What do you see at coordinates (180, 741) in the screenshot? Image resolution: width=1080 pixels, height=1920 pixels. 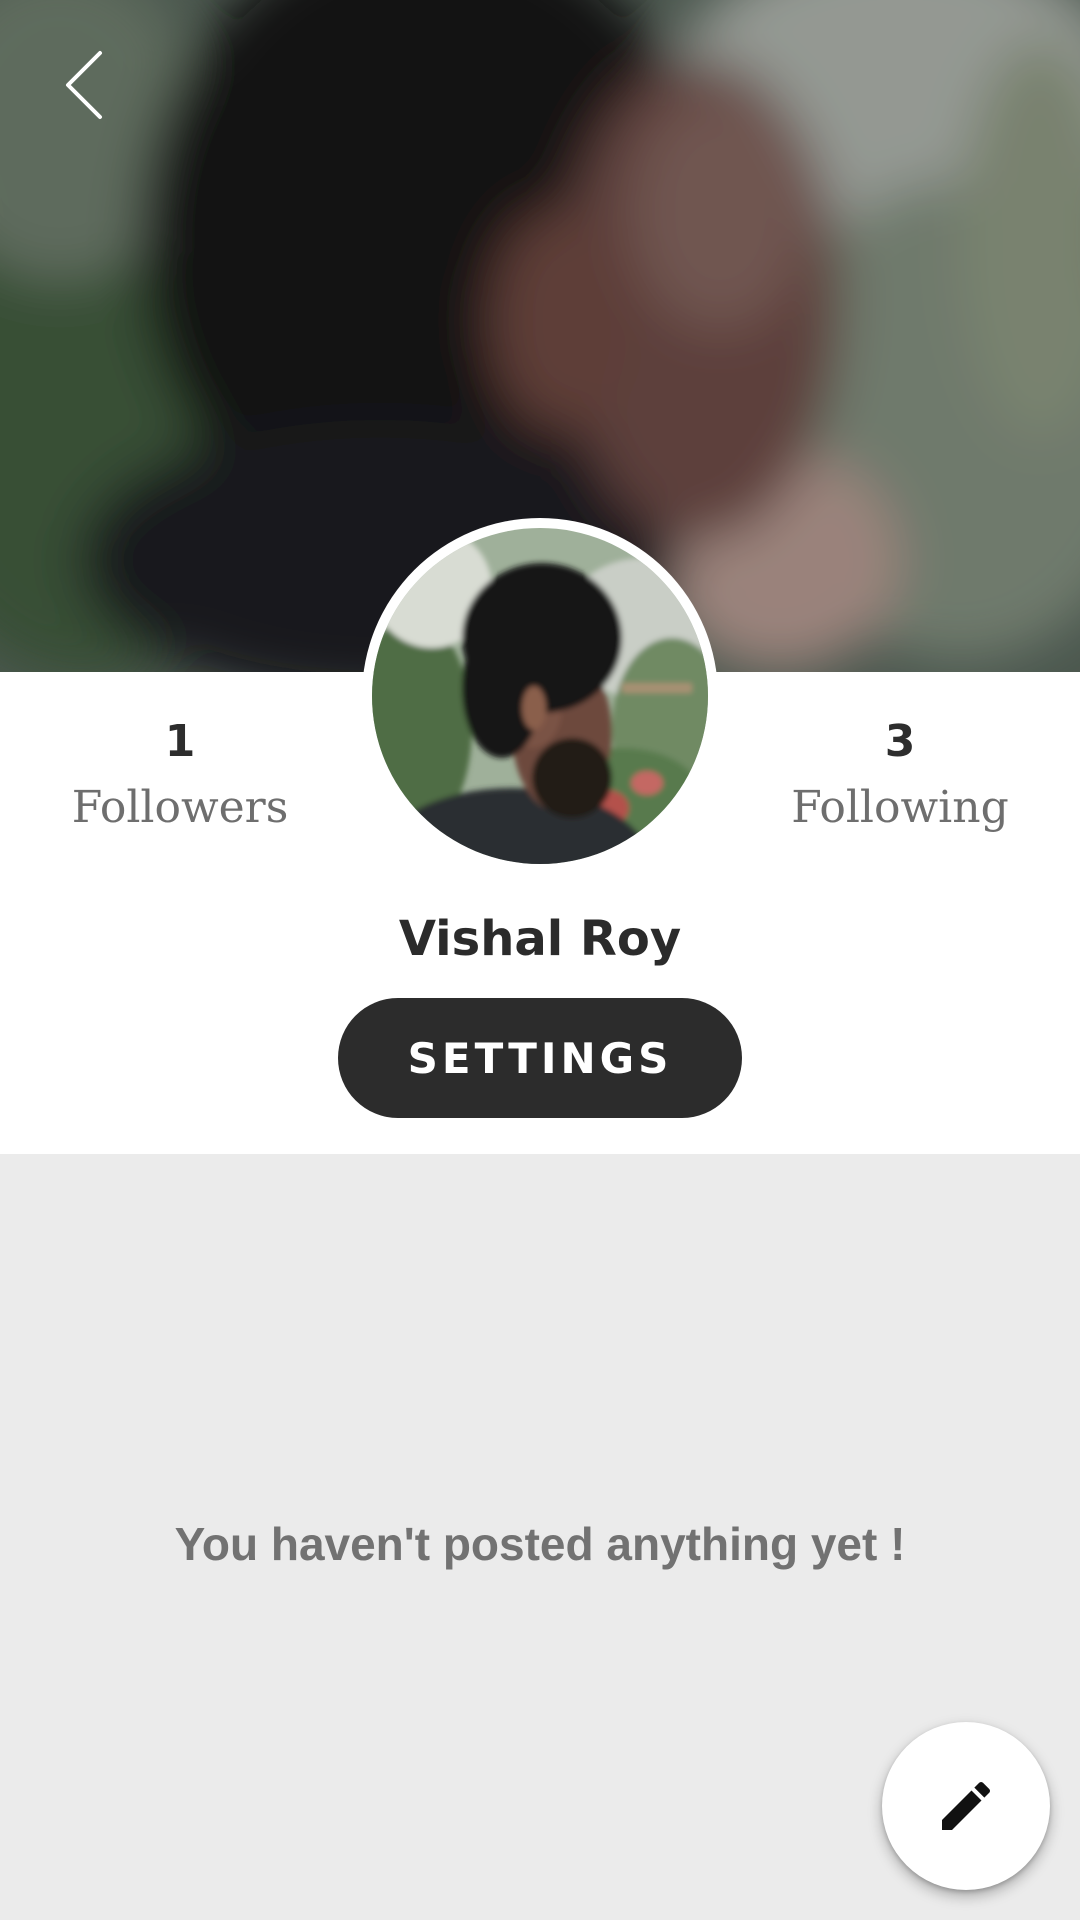 I see `followers-count: 1` at bounding box center [180, 741].